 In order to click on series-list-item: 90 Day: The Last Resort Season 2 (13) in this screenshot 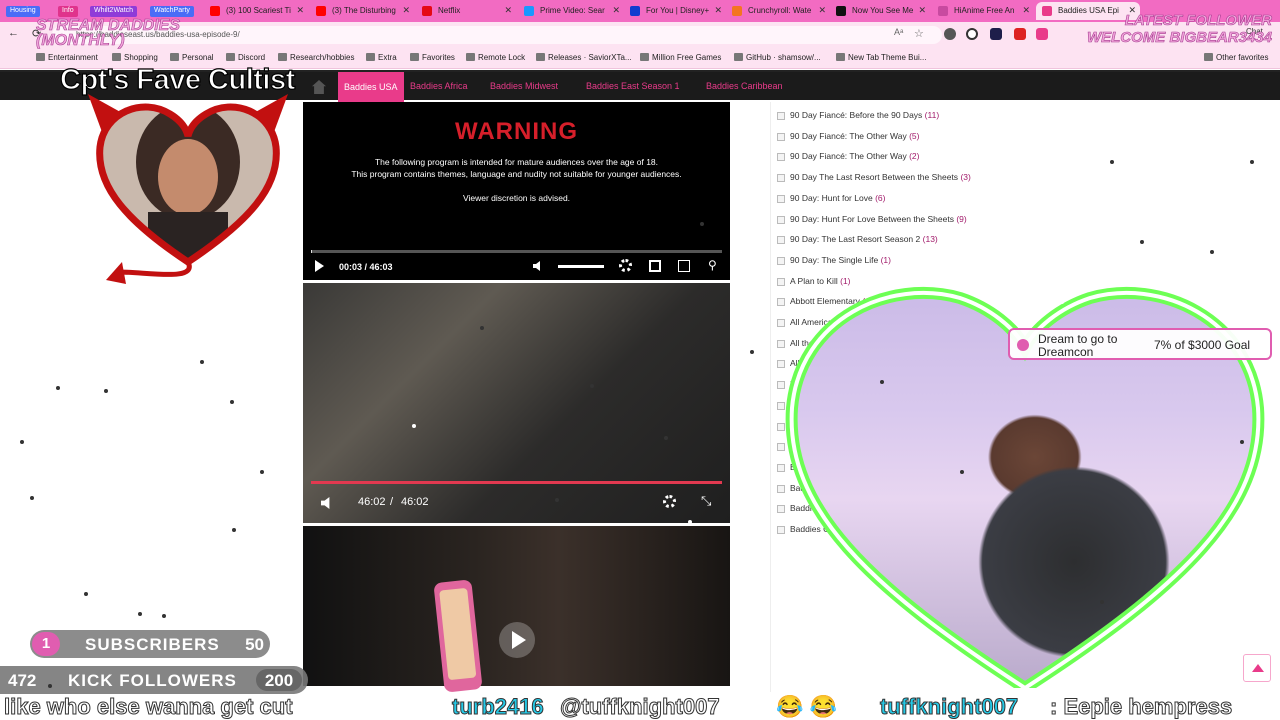, I will do `click(857, 239)`.